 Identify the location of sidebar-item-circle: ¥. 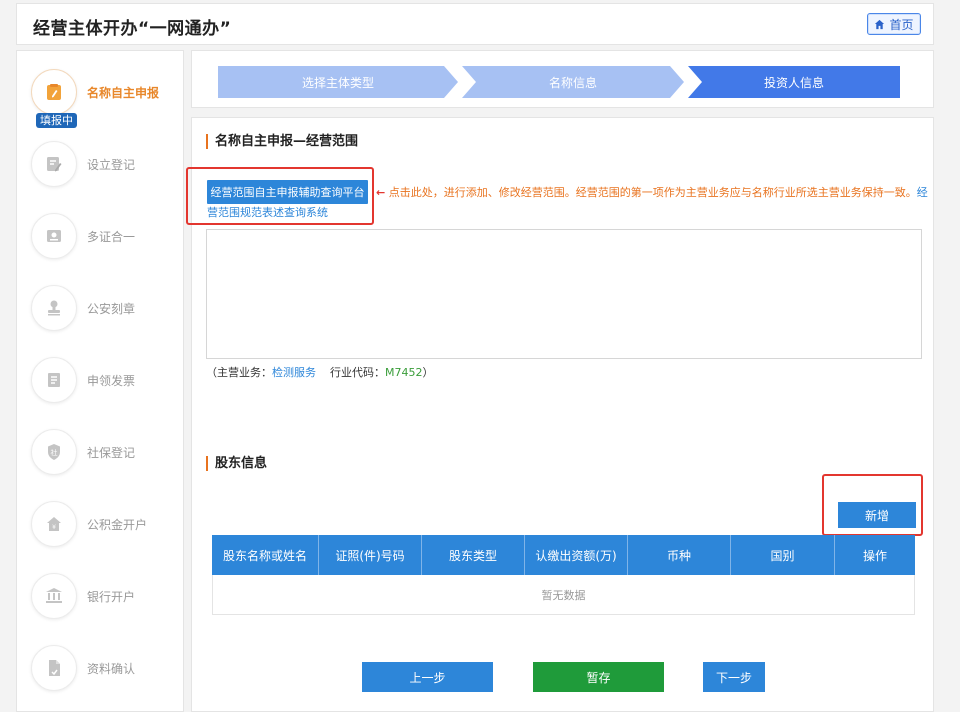
(54, 524).